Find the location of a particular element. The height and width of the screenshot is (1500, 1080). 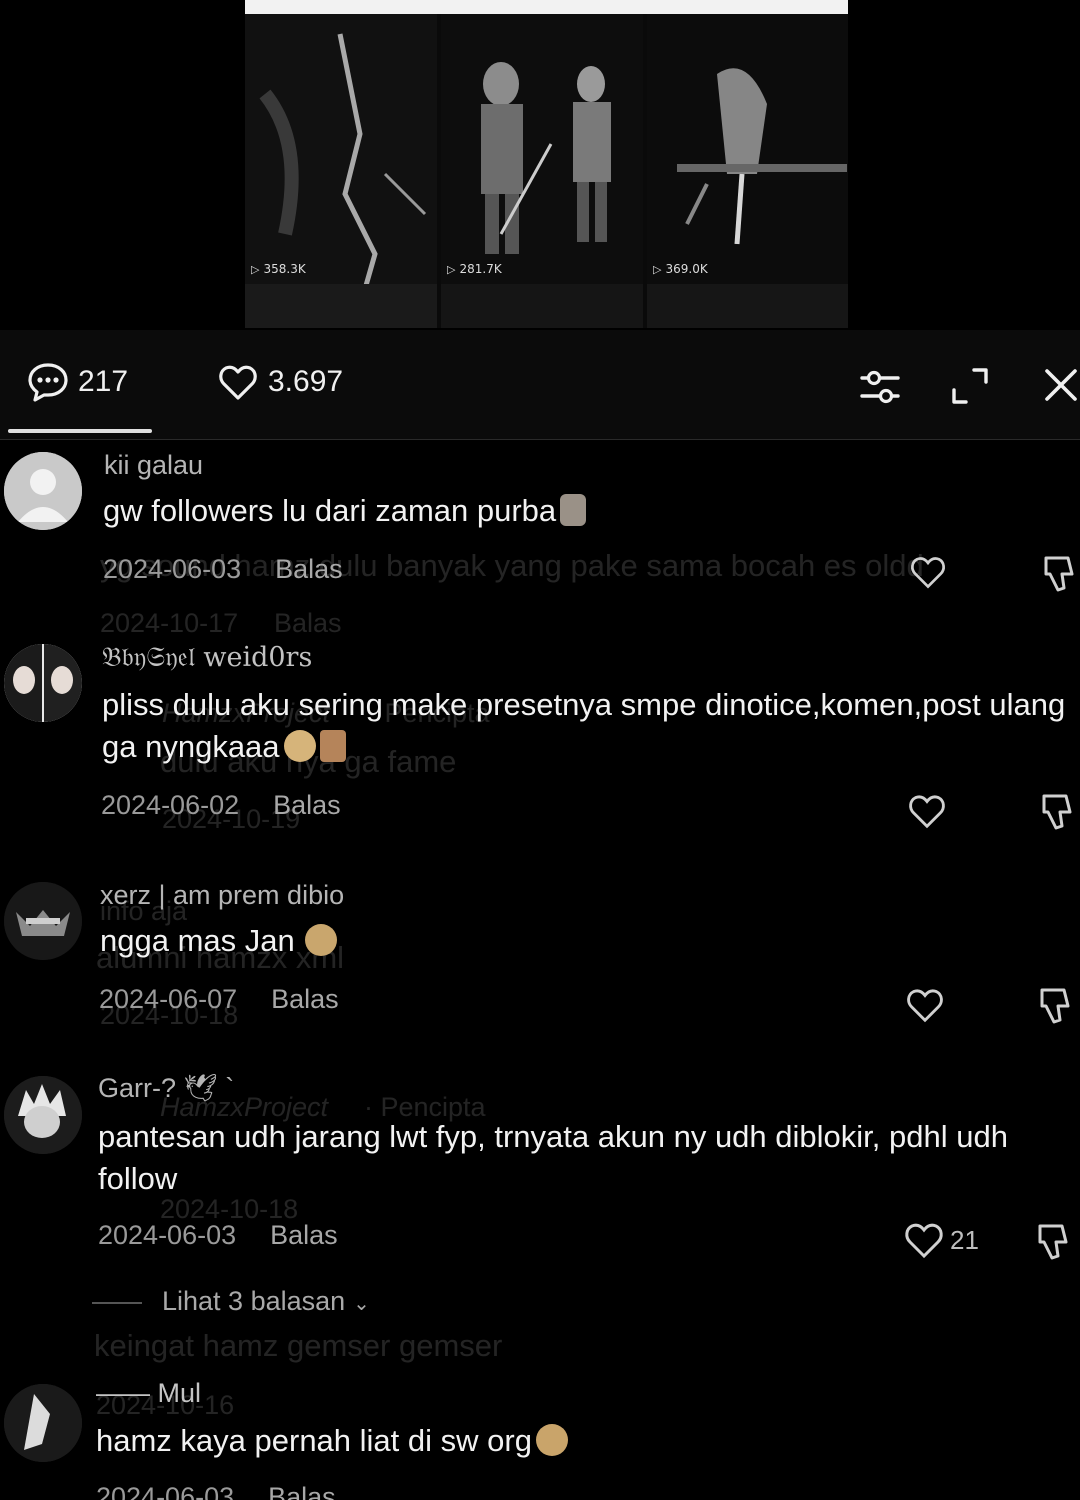

divider is located at coordinates (117, 1302).